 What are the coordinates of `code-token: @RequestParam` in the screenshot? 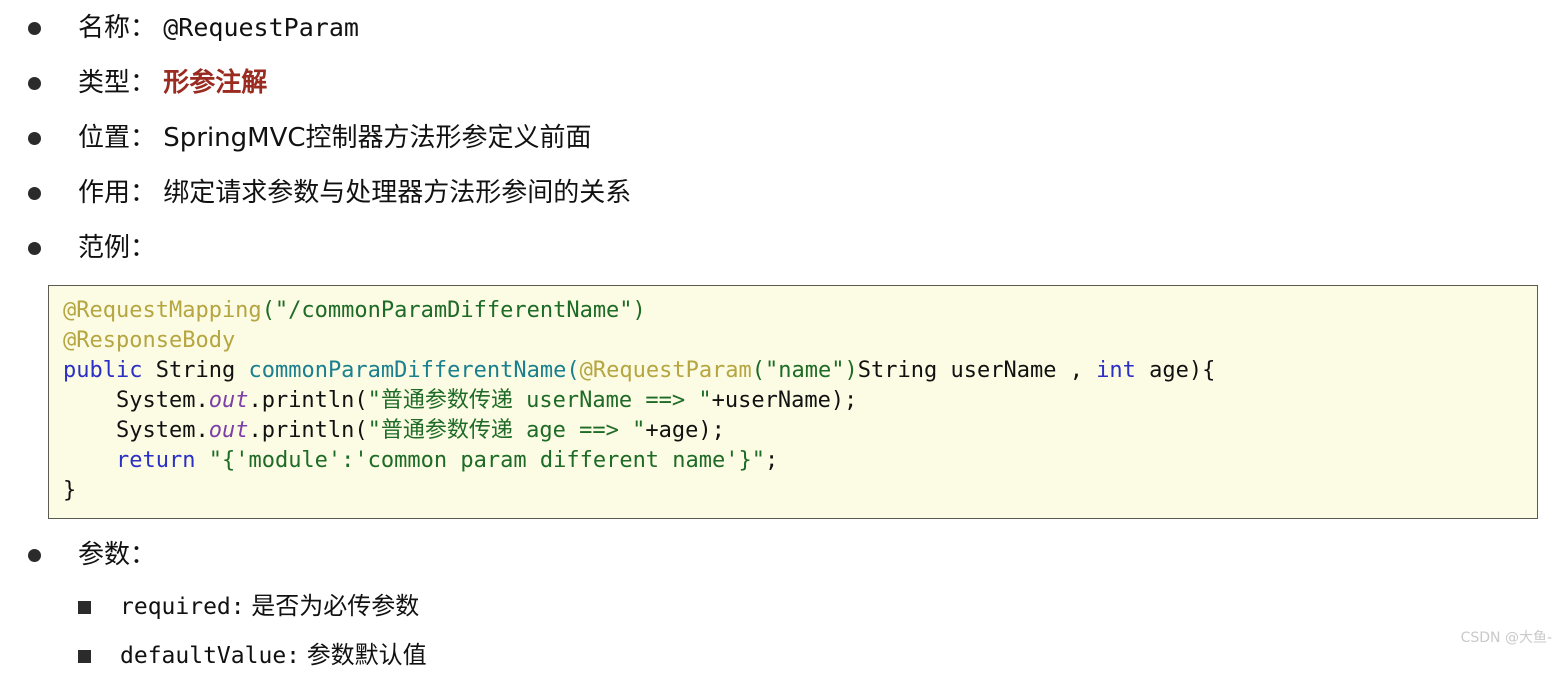 It's located at (665, 370).